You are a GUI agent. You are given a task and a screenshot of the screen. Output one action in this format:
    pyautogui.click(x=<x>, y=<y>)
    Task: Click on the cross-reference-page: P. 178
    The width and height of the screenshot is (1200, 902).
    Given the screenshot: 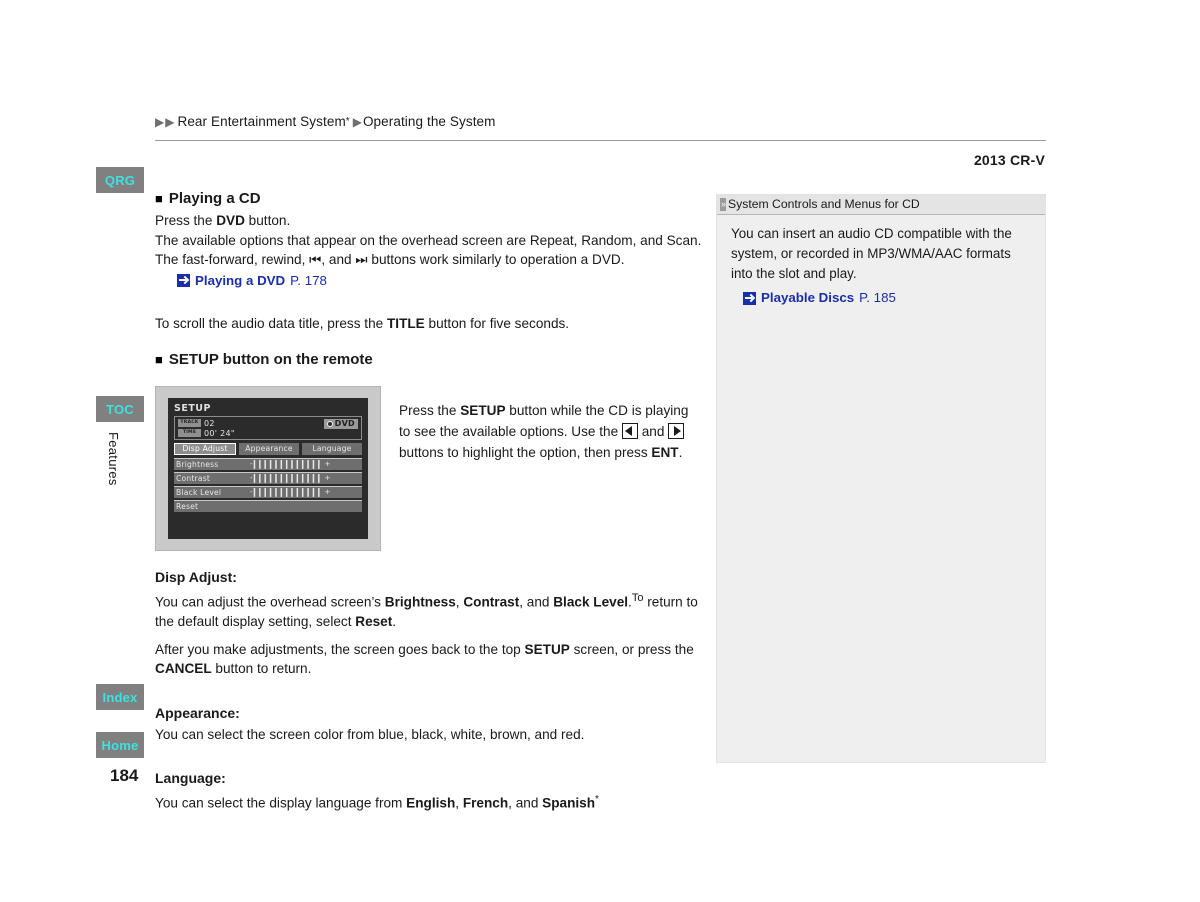 What is the action you would take?
    pyautogui.click(x=308, y=280)
    